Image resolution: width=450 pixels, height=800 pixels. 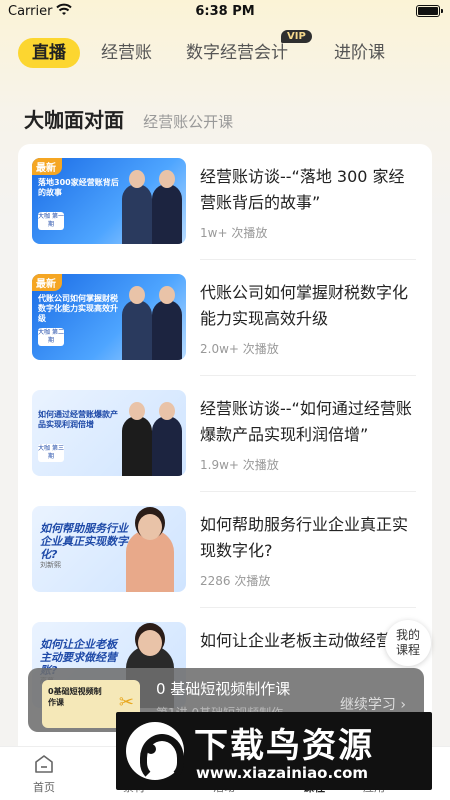 What do you see at coordinates (109, 433) in the screenshot?
I see `course-thumbnail: 如何通过经营账爆款产品实现利润倍增 大咖 第三期` at bounding box center [109, 433].